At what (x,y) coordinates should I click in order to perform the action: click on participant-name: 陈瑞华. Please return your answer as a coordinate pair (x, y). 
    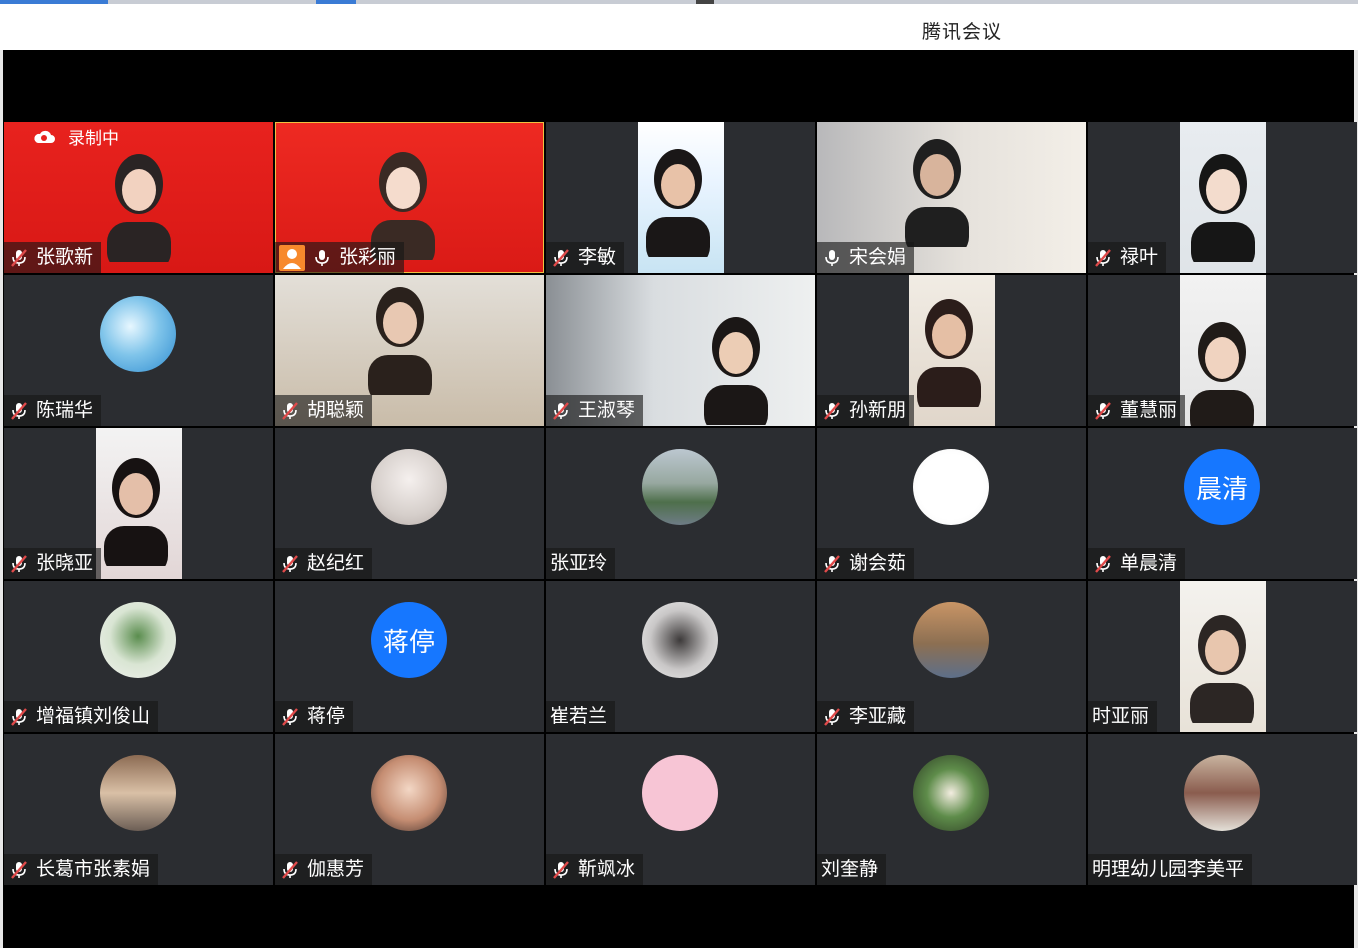
    Looking at the image, I should click on (65, 410).